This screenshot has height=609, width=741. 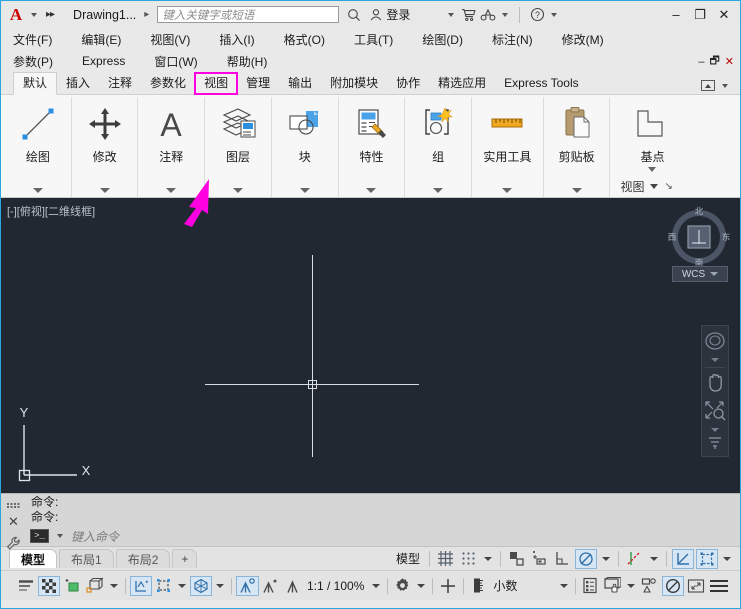 What do you see at coordinates (389, 14) in the screenshot?
I see `sign-in-button: 登录` at bounding box center [389, 14].